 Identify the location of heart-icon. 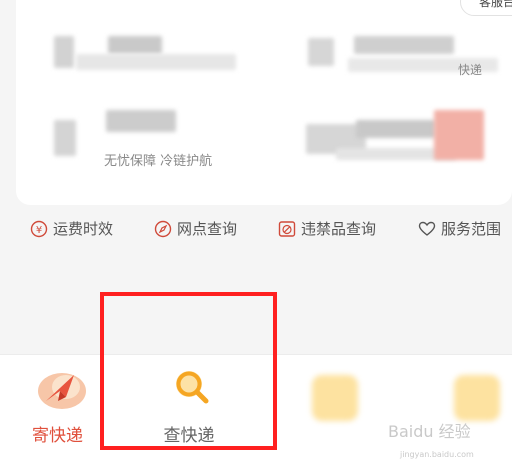
(427, 229).